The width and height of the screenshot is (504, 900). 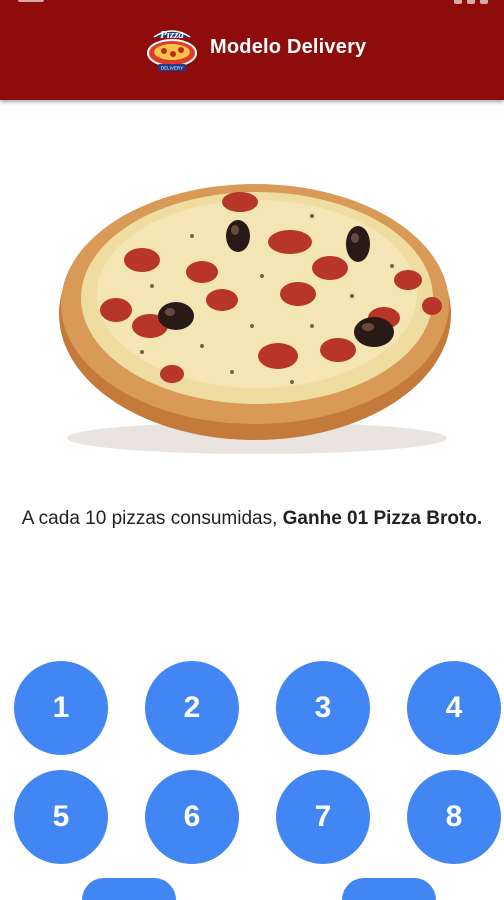 I want to click on pizza-logo: Pizza DELIVERY, so click(x=172, y=50).